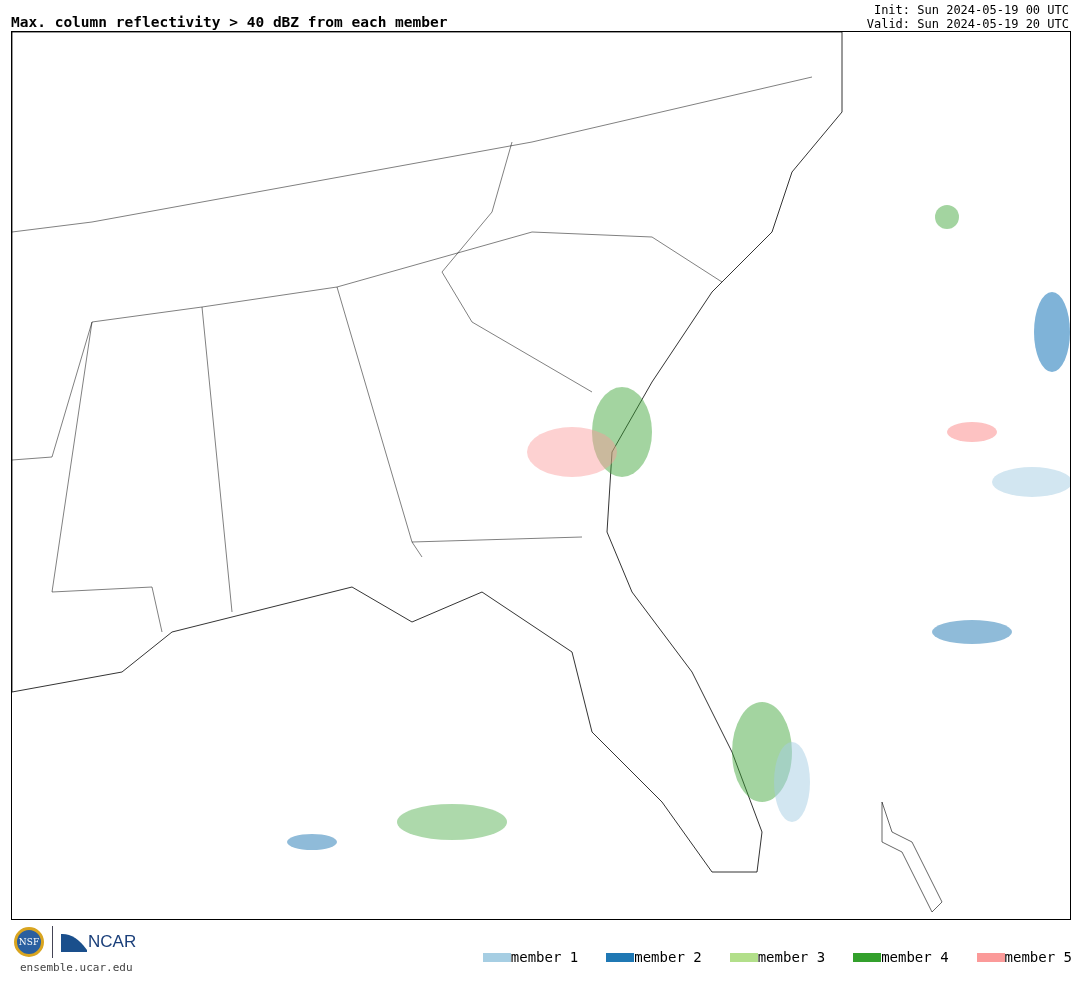 This screenshot has width=1080, height=988. I want to click on init-time: Init: Sun 2024-05-19 00 UTC, so click(971, 10).